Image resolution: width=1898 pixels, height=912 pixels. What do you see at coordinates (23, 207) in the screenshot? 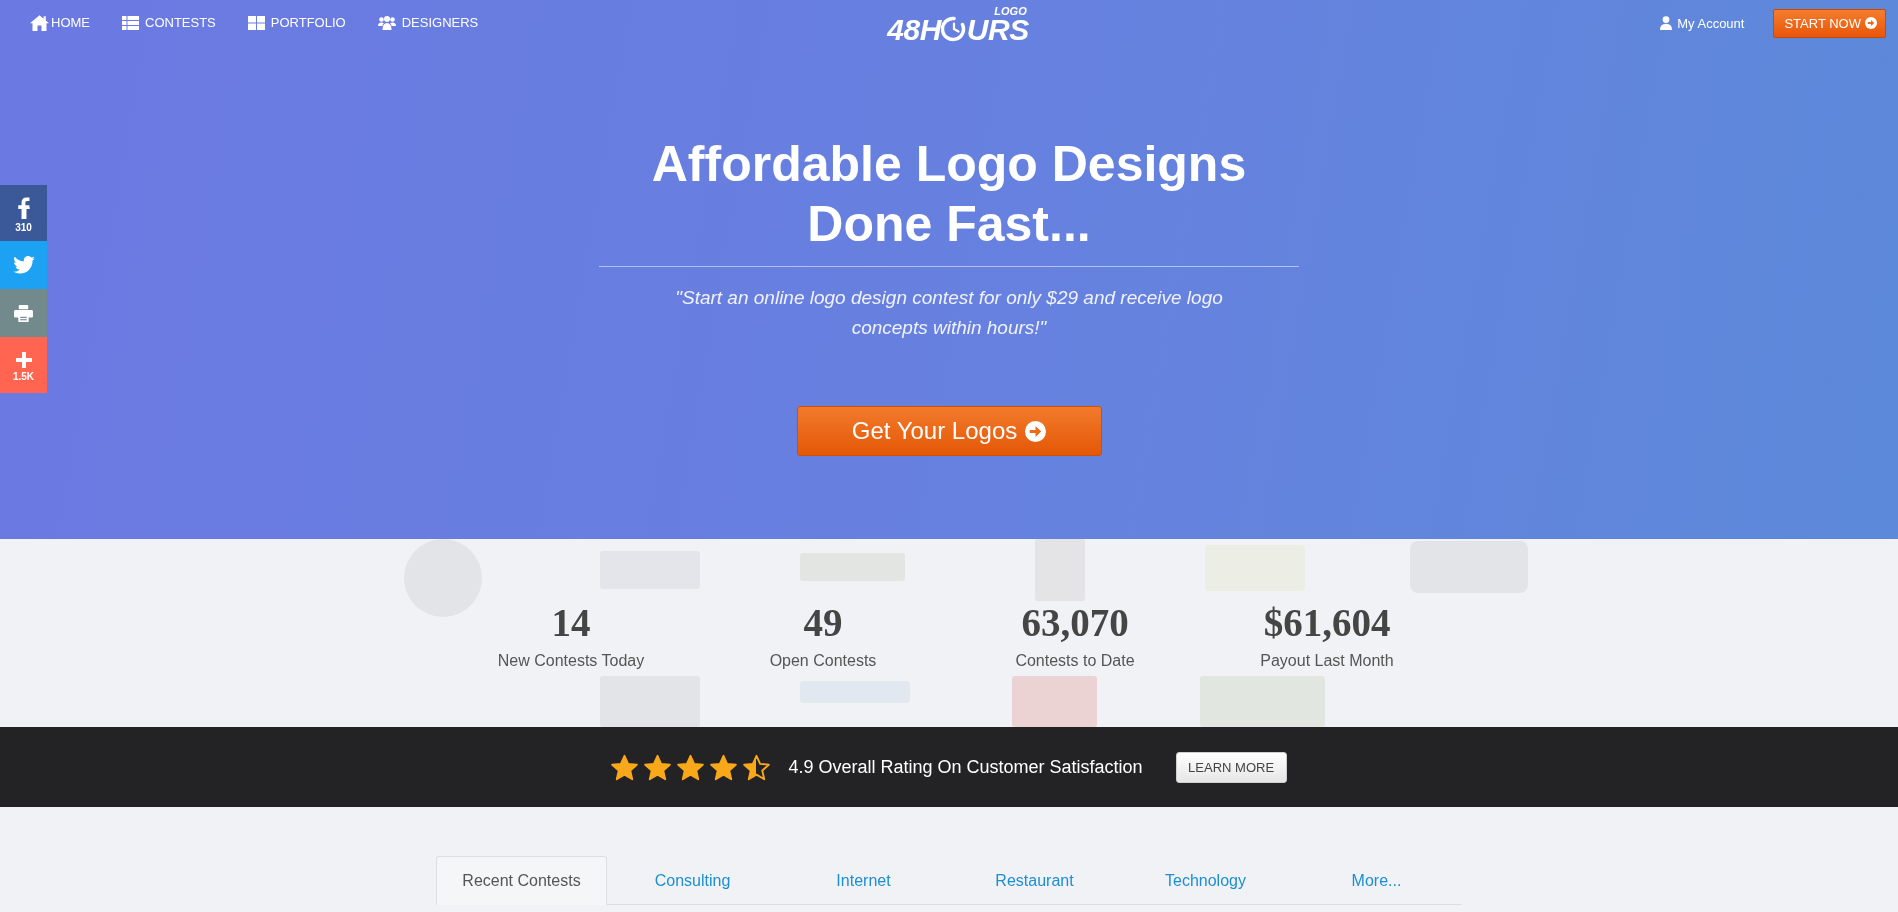
I see `facebook-icon` at bounding box center [23, 207].